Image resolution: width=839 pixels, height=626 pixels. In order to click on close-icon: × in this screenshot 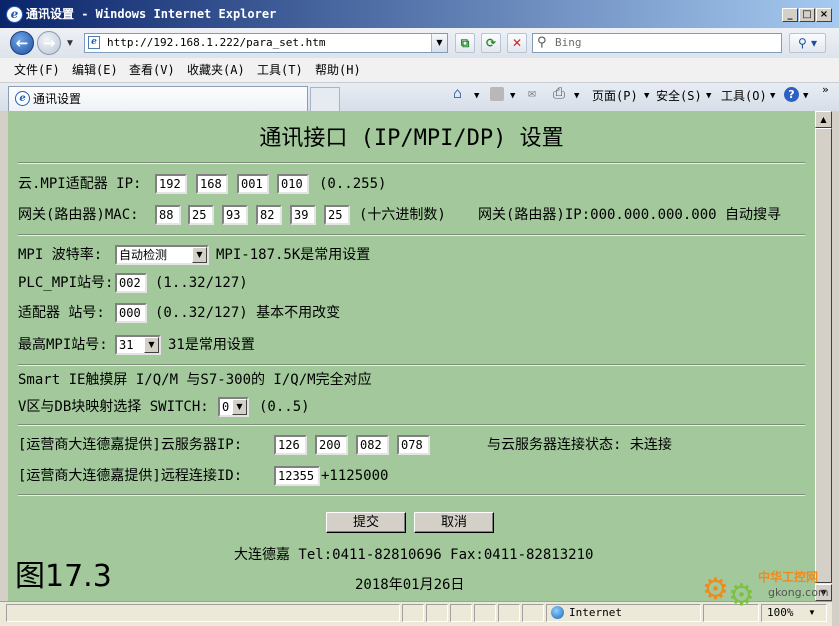, I will do `click(824, 15)`.